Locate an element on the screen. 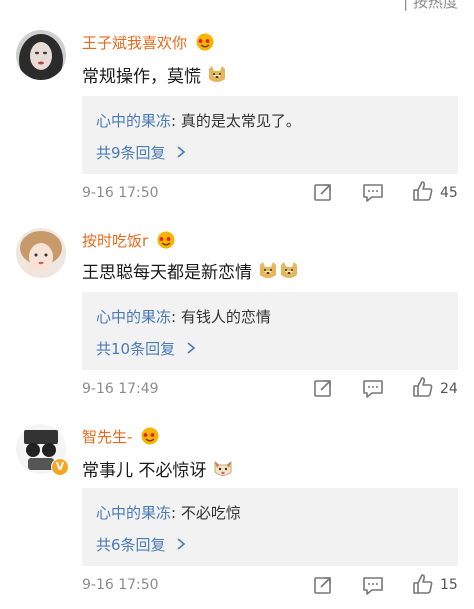 This screenshot has height=609, width=474. username: 按时吃饭r is located at coordinates (129, 241).